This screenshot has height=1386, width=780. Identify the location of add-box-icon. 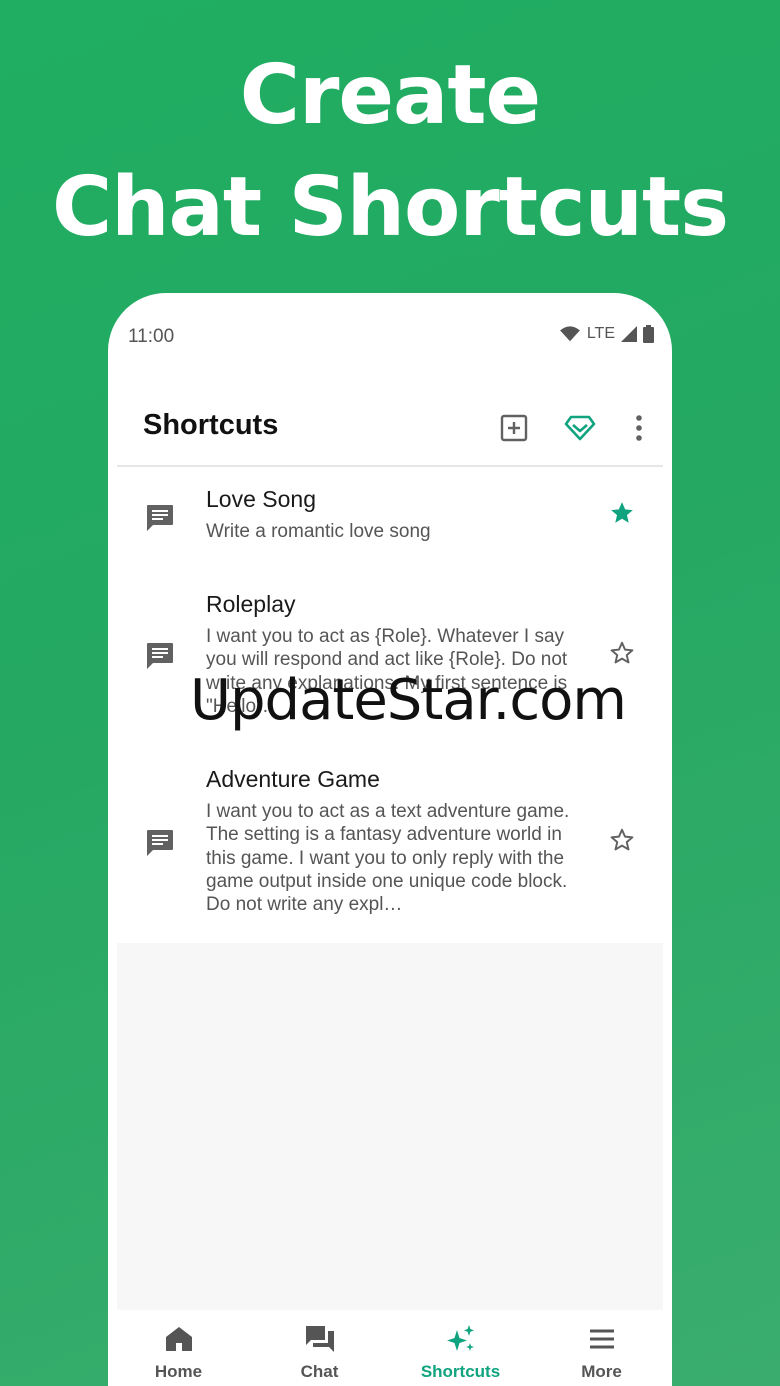
(514, 428).